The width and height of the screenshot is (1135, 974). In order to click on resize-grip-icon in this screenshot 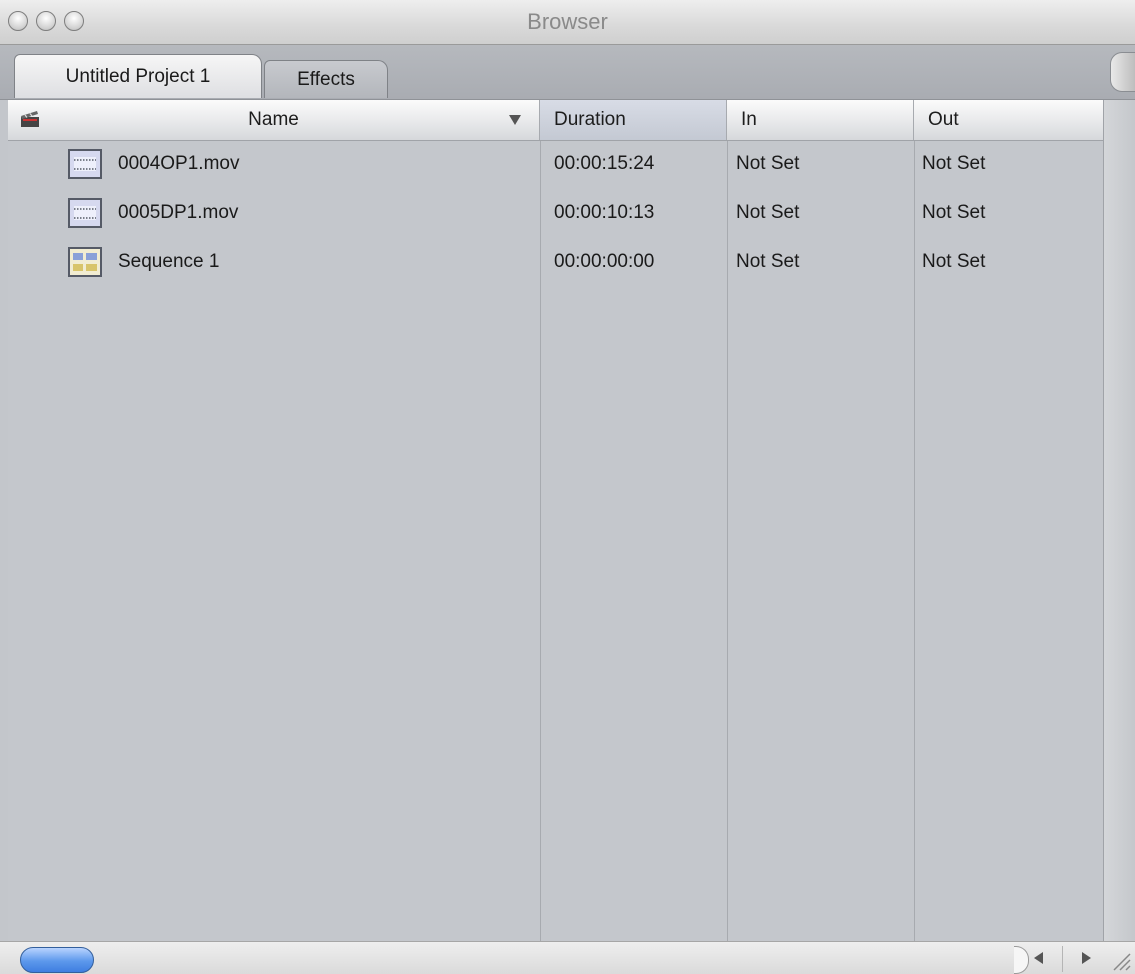, I will do `click(1120, 960)`.